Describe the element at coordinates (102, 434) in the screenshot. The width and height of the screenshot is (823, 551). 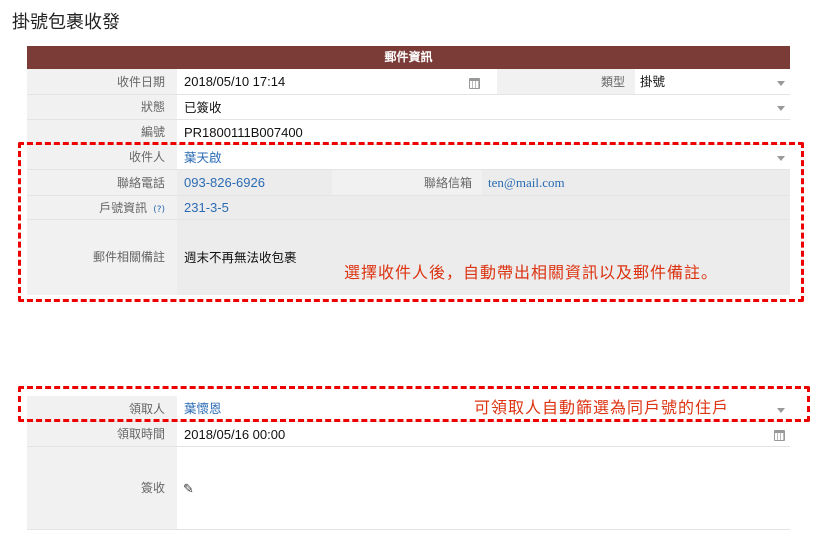
I see `pickup-time-label: 領取時間` at that location.